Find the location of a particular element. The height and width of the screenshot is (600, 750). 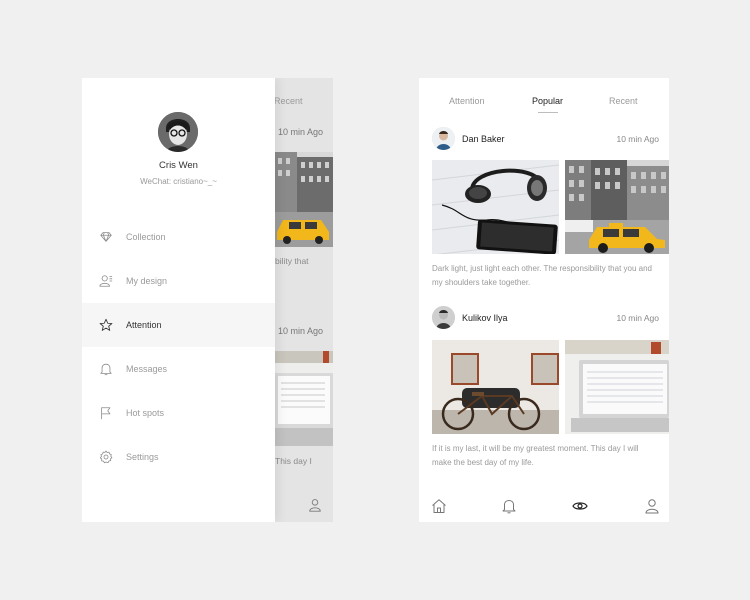

menu-label: Messages is located at coordinates (147, 369).